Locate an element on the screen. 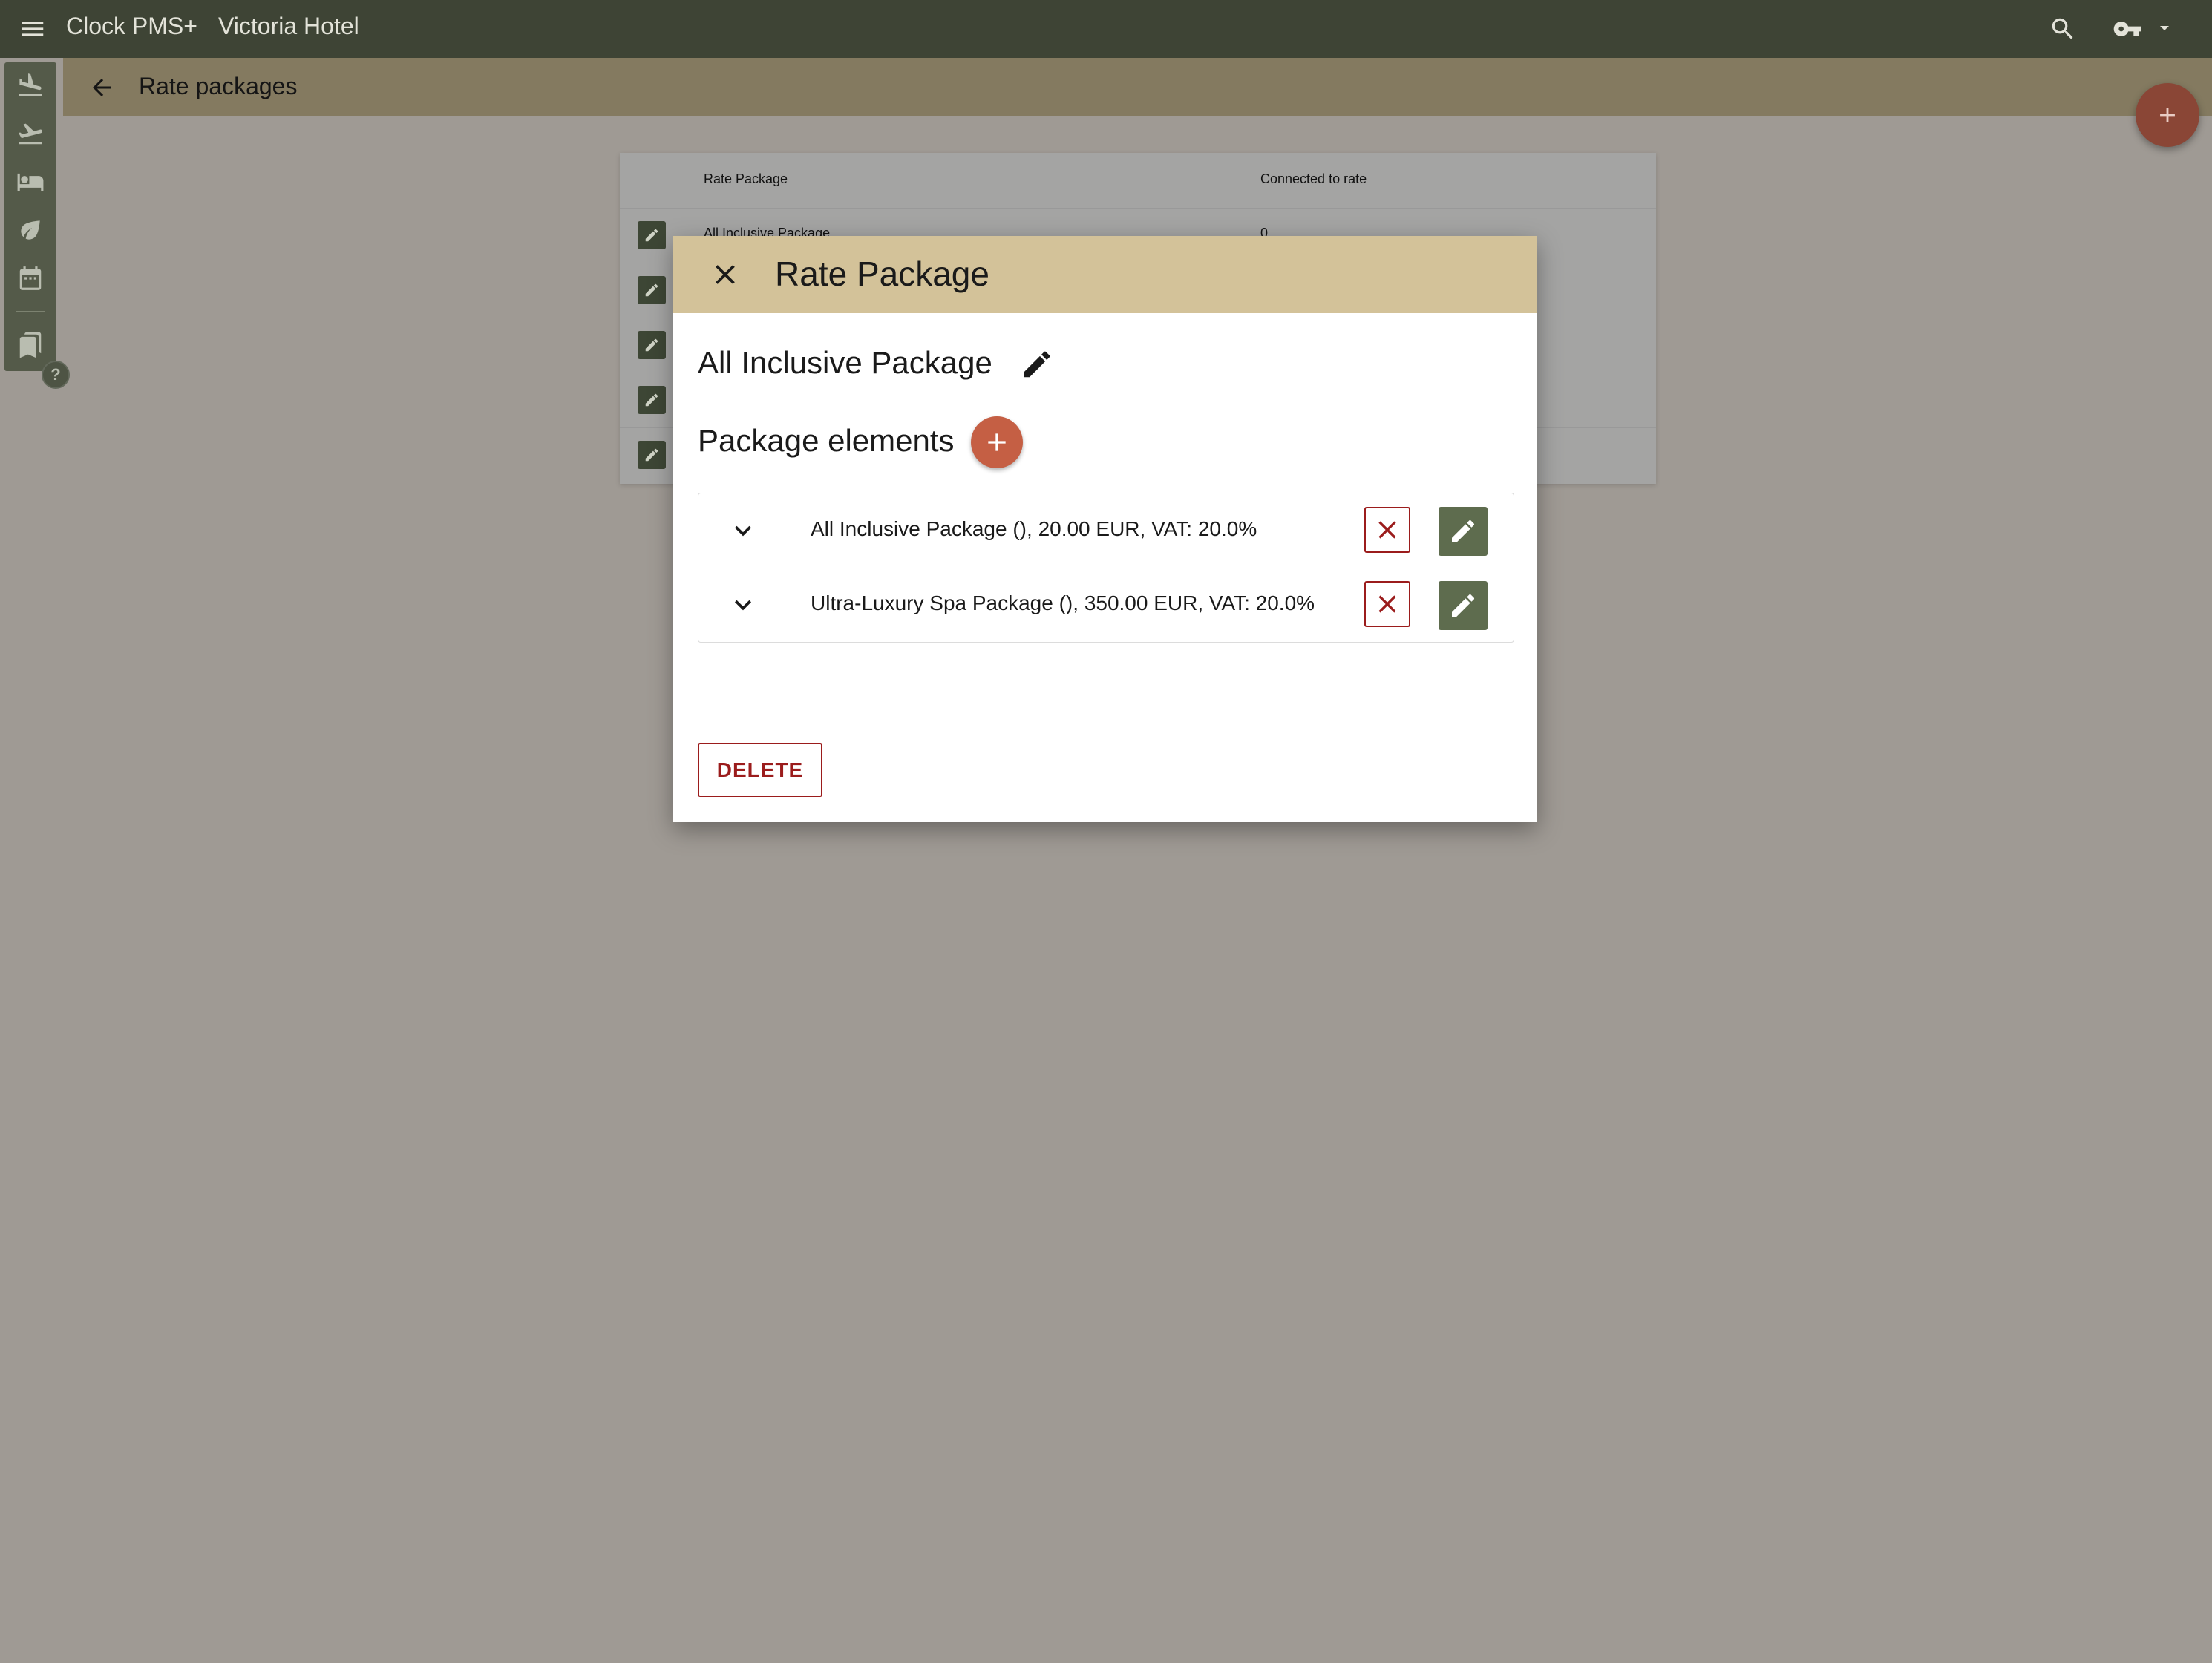 The height and width of the screenshot is (1663, 2212). top-app-bar: Clock PMS+ Victoria Hotel is located at coordinates (1106, 29).